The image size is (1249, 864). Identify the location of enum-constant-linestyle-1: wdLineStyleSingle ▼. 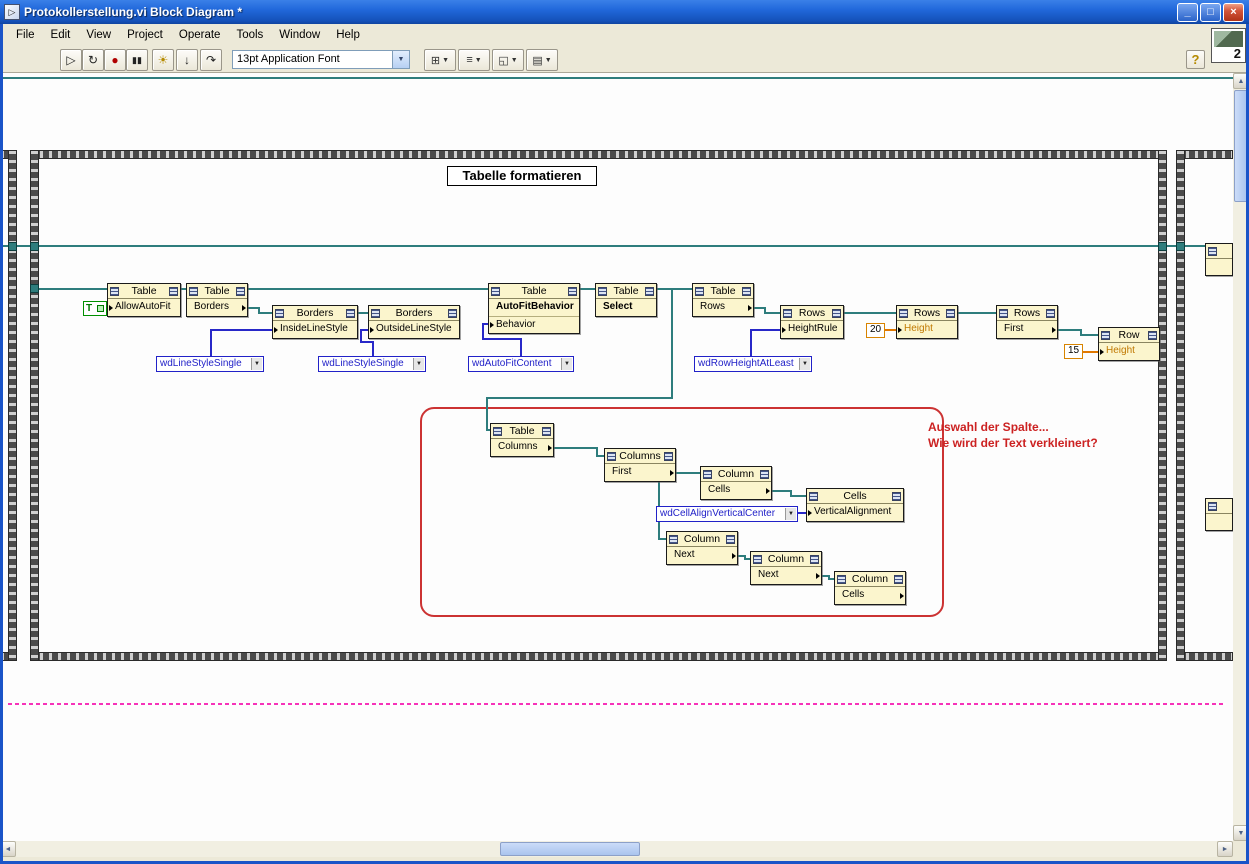
(210, 364).